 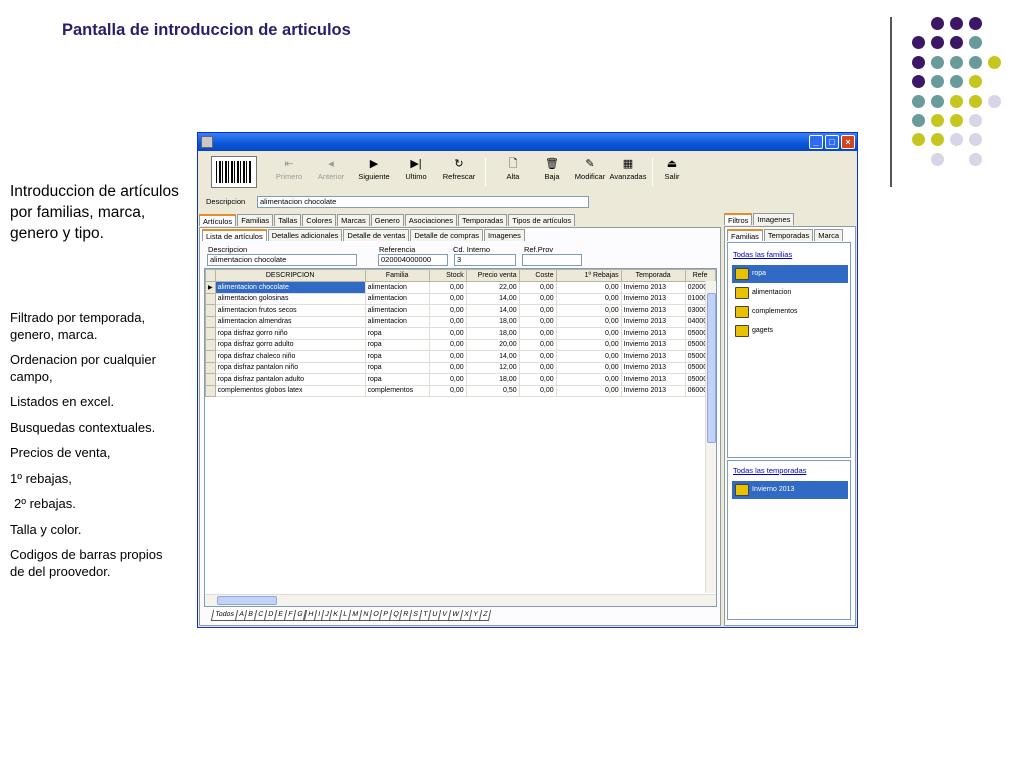 I want to click on column-header: Refe, so click(x=700, y=275).